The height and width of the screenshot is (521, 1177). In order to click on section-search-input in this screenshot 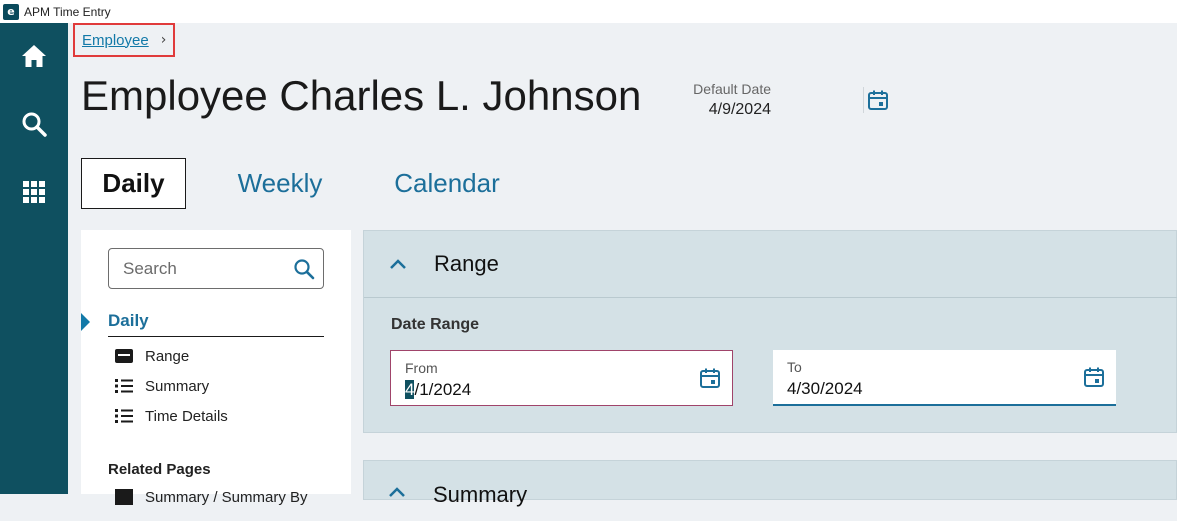, I will do `click(199, 268)`.